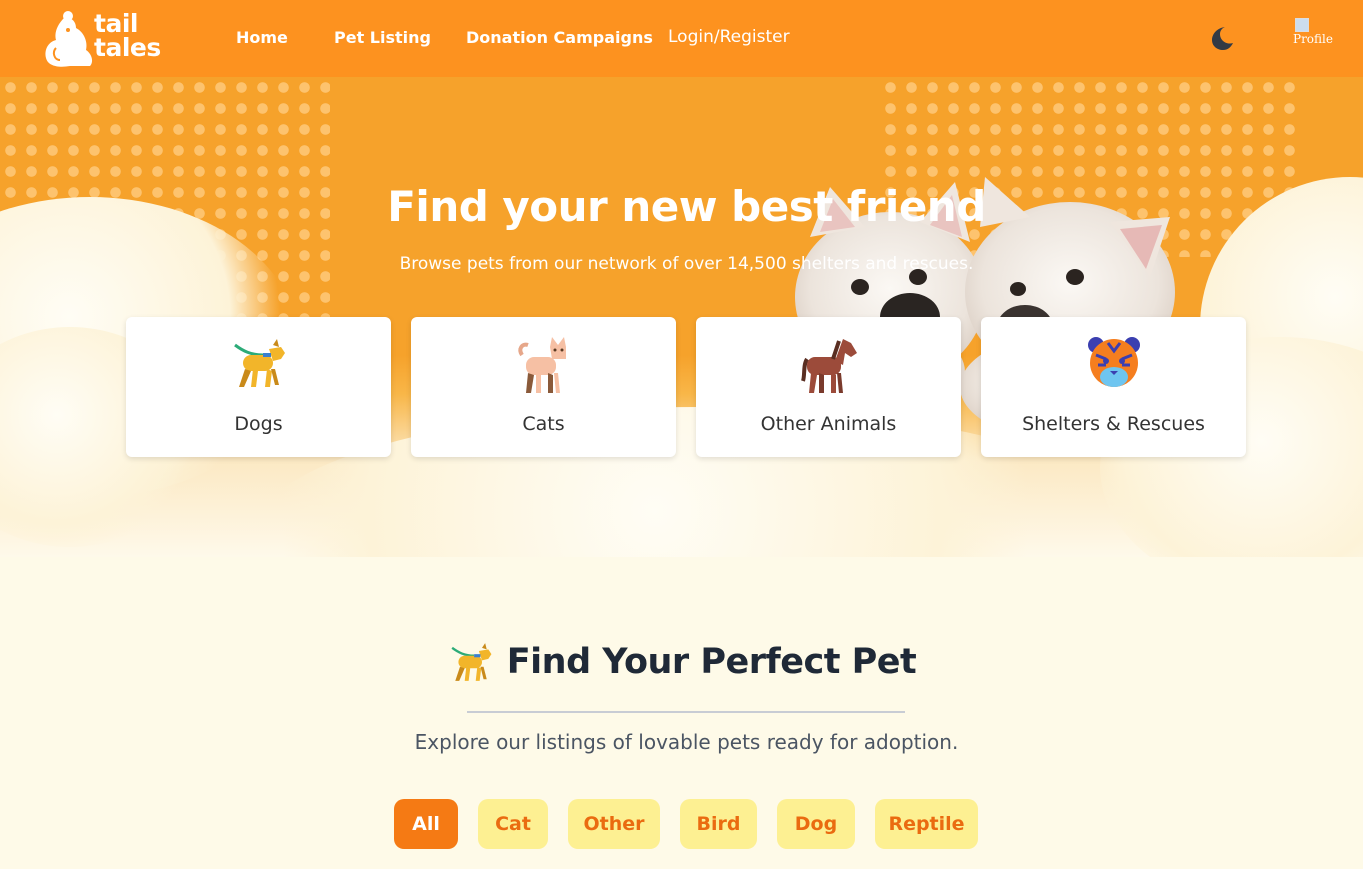 The width and height of the screenshot is (1363, 869). Describe the element at coordinates (513, 824) in the screenshot. I see `filter-cat: Cat` at that location.